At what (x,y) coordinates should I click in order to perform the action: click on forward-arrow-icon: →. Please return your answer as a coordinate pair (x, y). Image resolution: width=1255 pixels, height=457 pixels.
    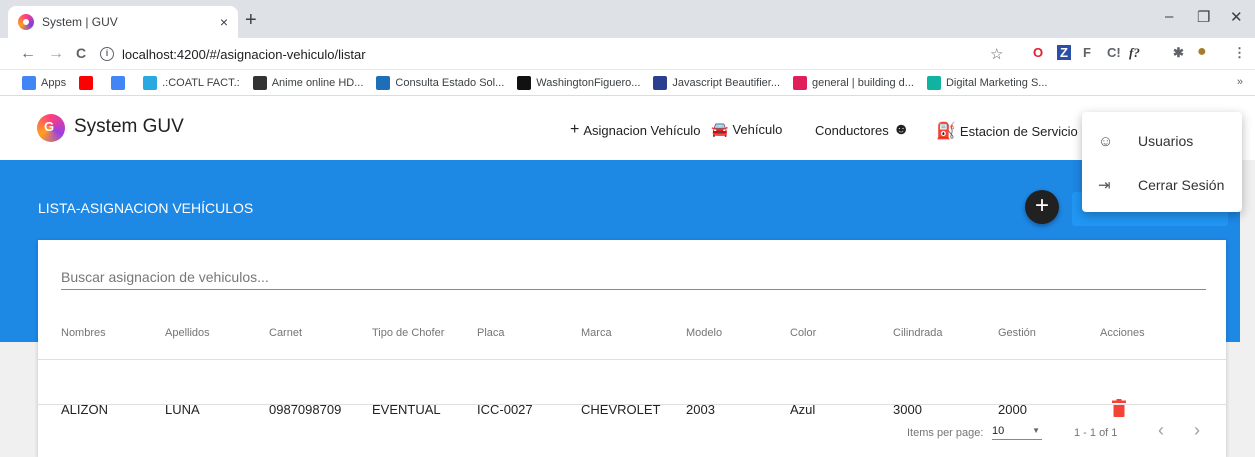
    Looking at the image, I should click on (56, 54).